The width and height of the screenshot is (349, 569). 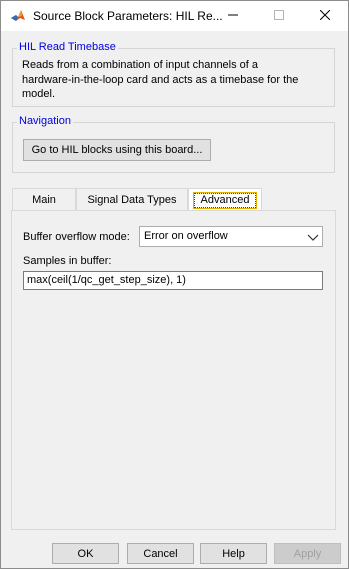 I want to click on minimize-button, so click(x=233, y=16).